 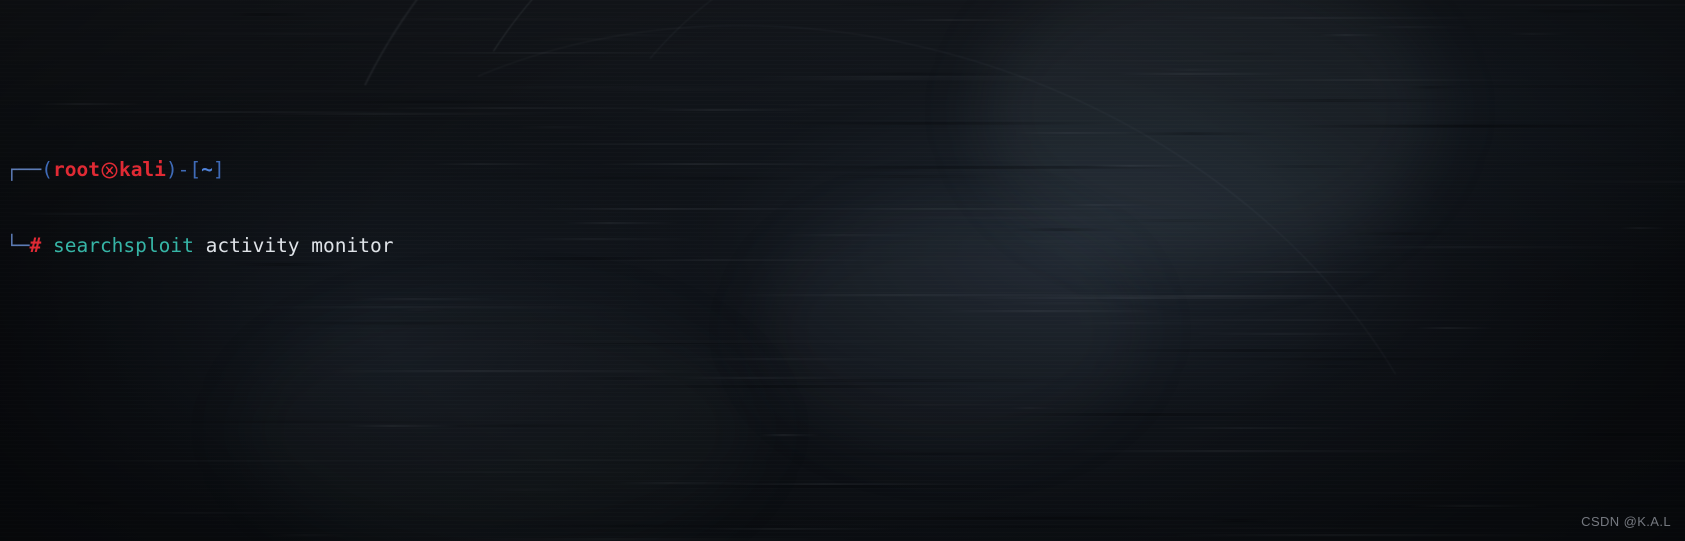 What do you see at coordinates (109, 169) in the screenshot?
I see `kali-dragon-icon` at bounding box center [109, 169].